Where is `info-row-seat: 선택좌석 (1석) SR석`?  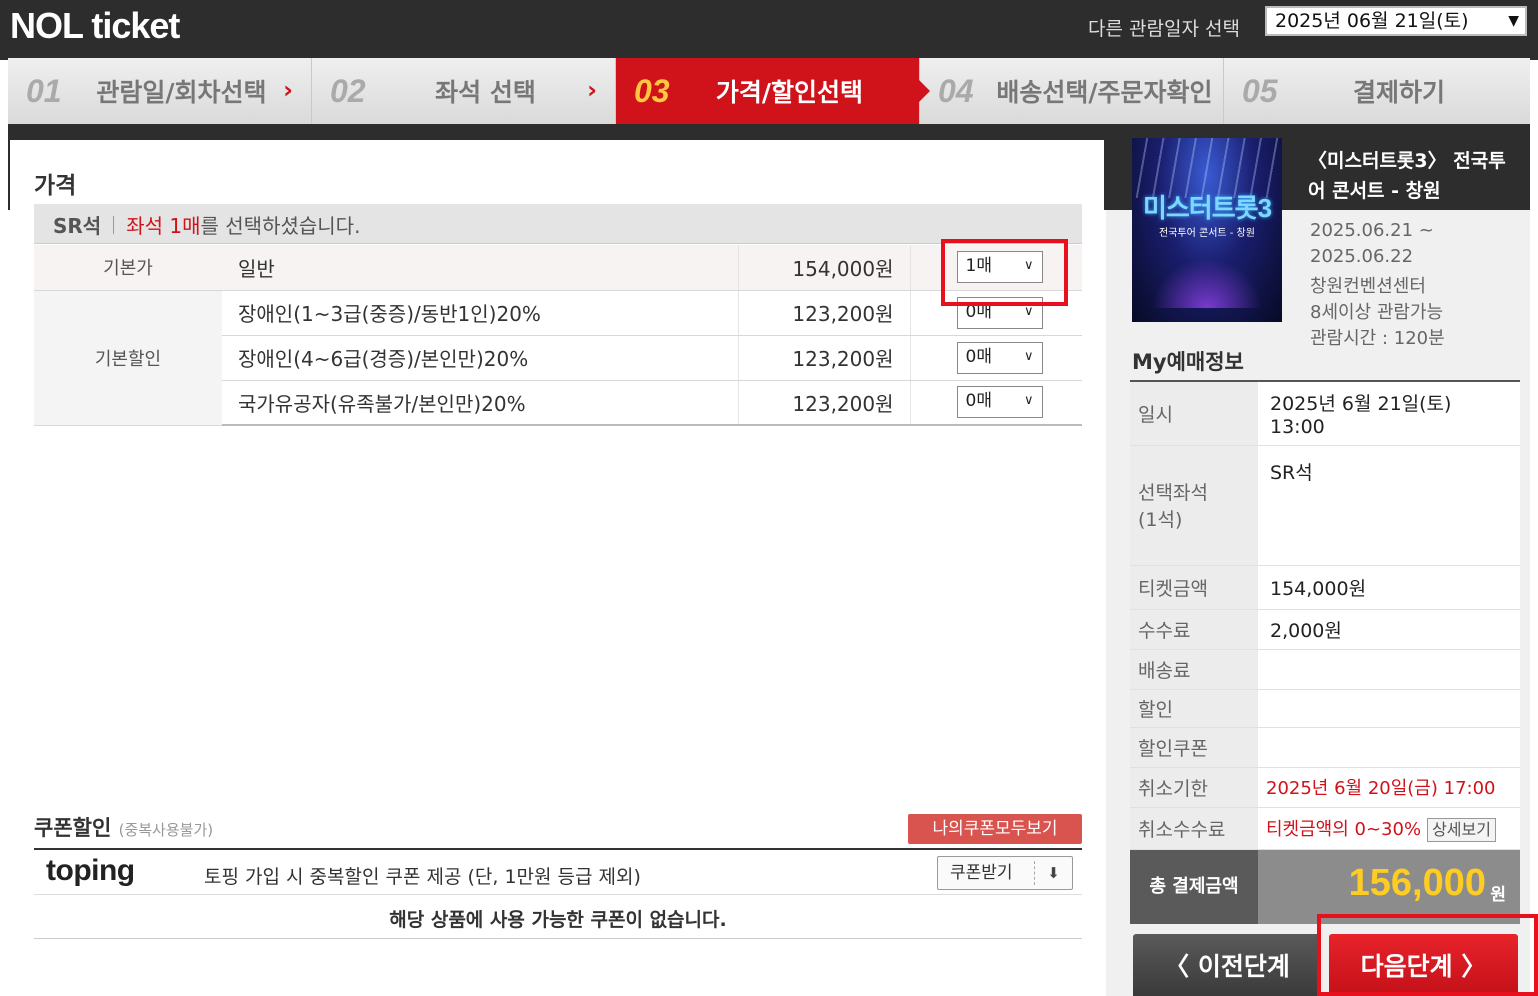 info-row-seat: 선택좌석 (1석) SR석 is located at coordinates (1325, 505).